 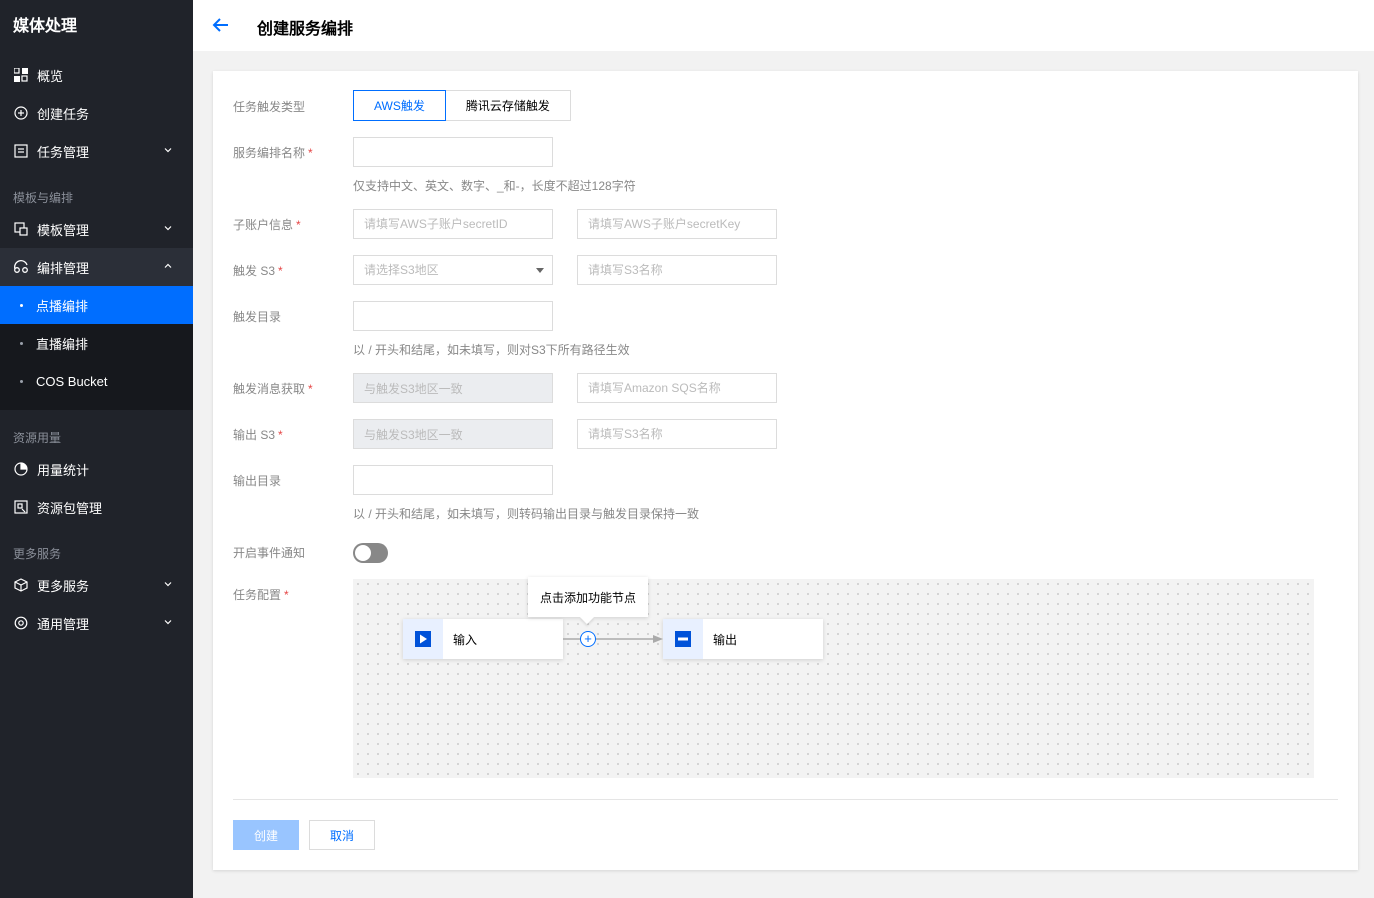 What do you see at coordinates (63, 230) in the screenshot?
I see `sidebar-item-label: 模板管理` at bounding box center [63, 230].